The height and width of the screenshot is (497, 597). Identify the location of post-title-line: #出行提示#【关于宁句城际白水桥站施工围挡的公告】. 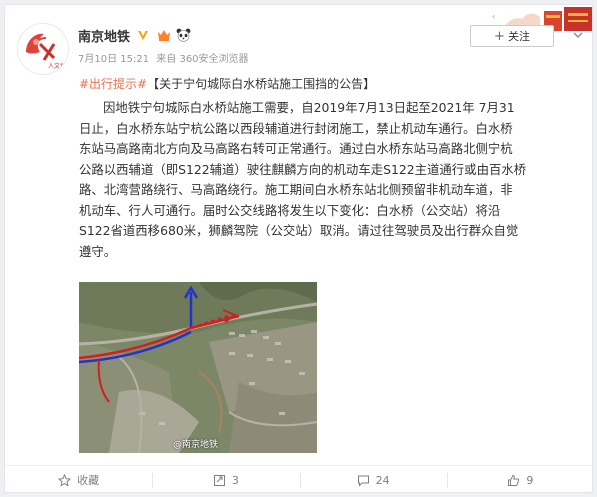
(227, 83).